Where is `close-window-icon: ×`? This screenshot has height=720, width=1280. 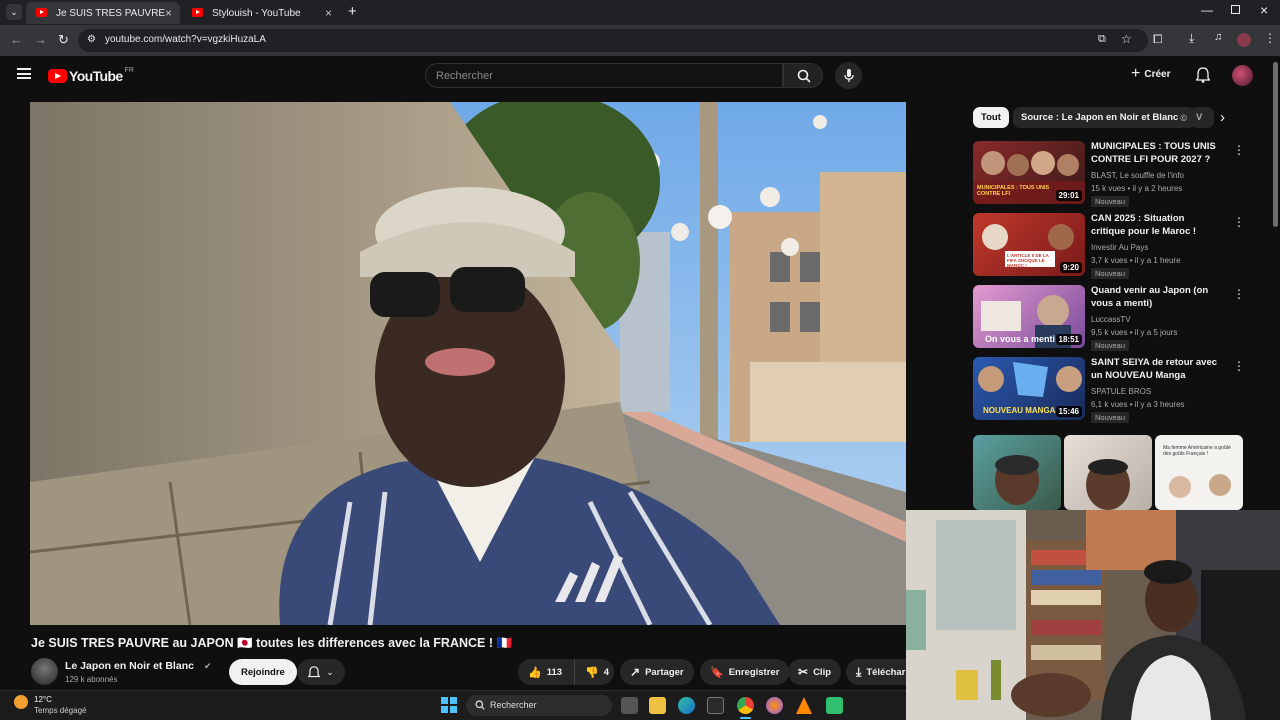 close-window-icon: × is located at coordinates (1264, 10).